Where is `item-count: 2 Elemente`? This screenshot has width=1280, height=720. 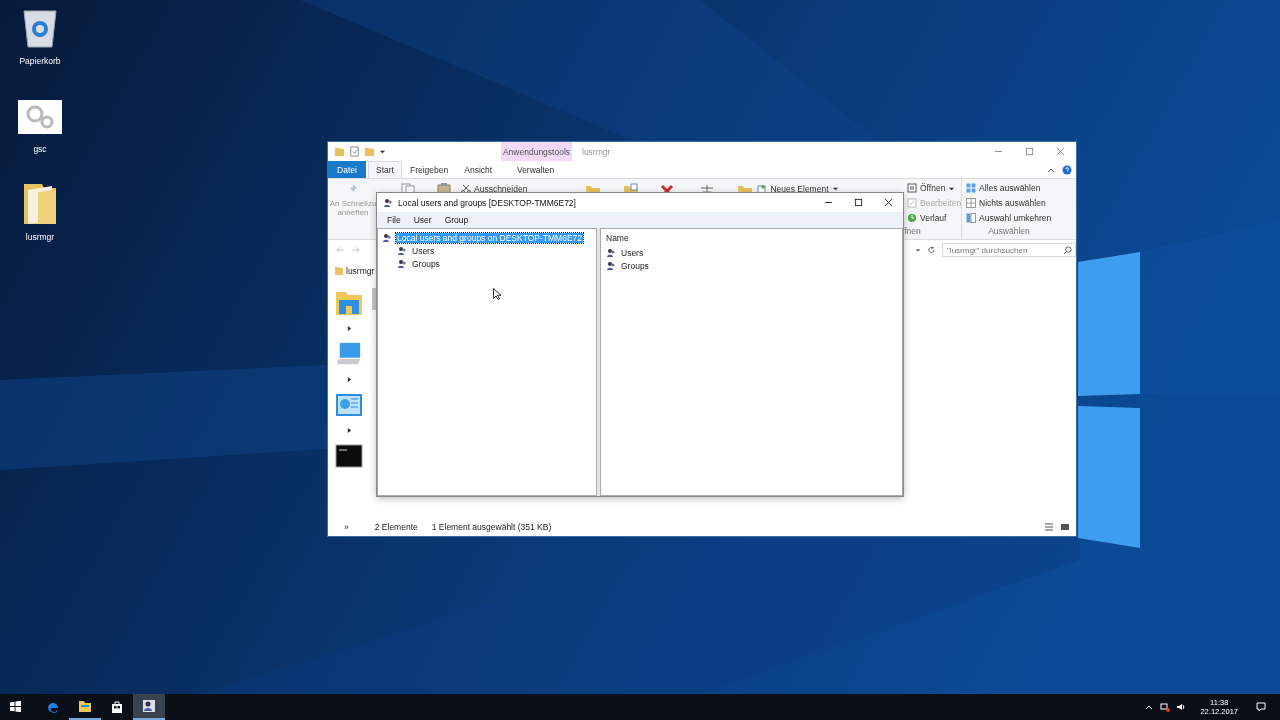
item-count: 2 Elemente is located at coordinates (396, 527).